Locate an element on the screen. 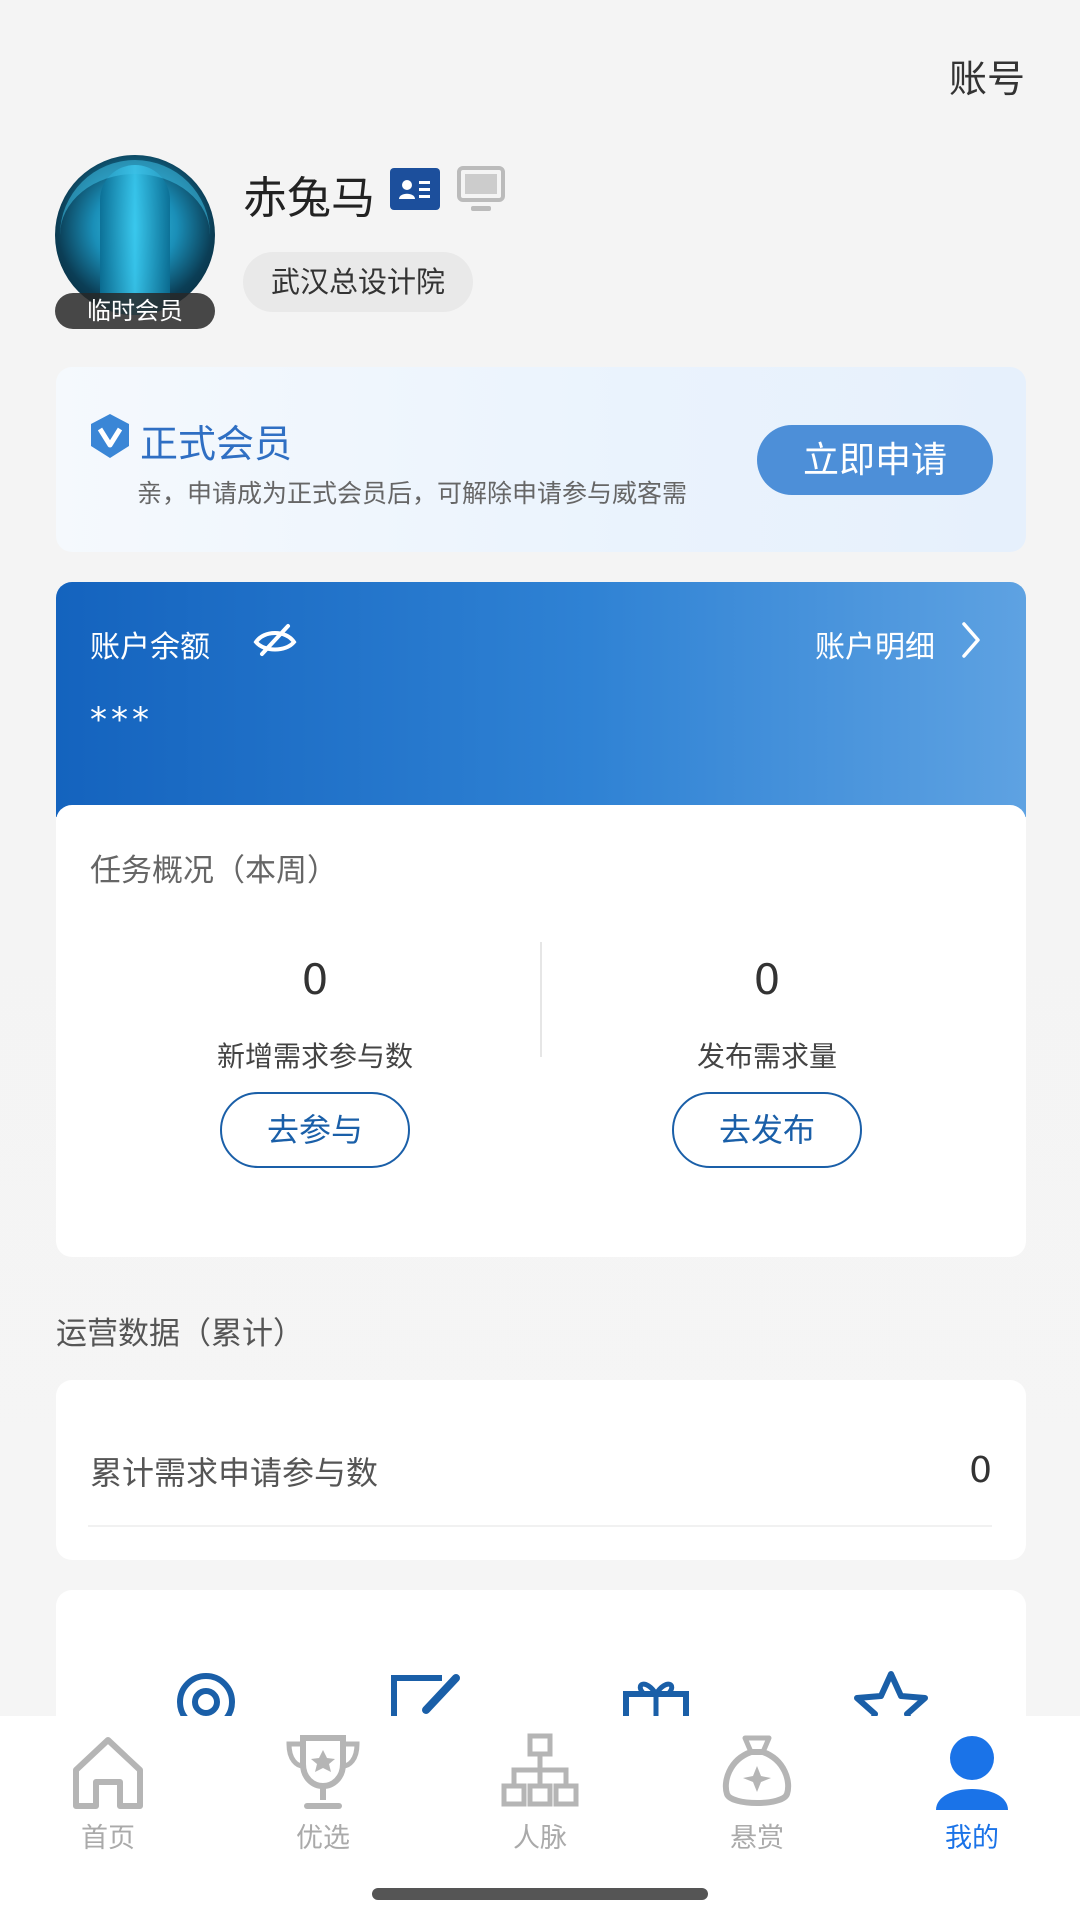  account-detail-link: 账户明细 is located at coordinates (875, 644).